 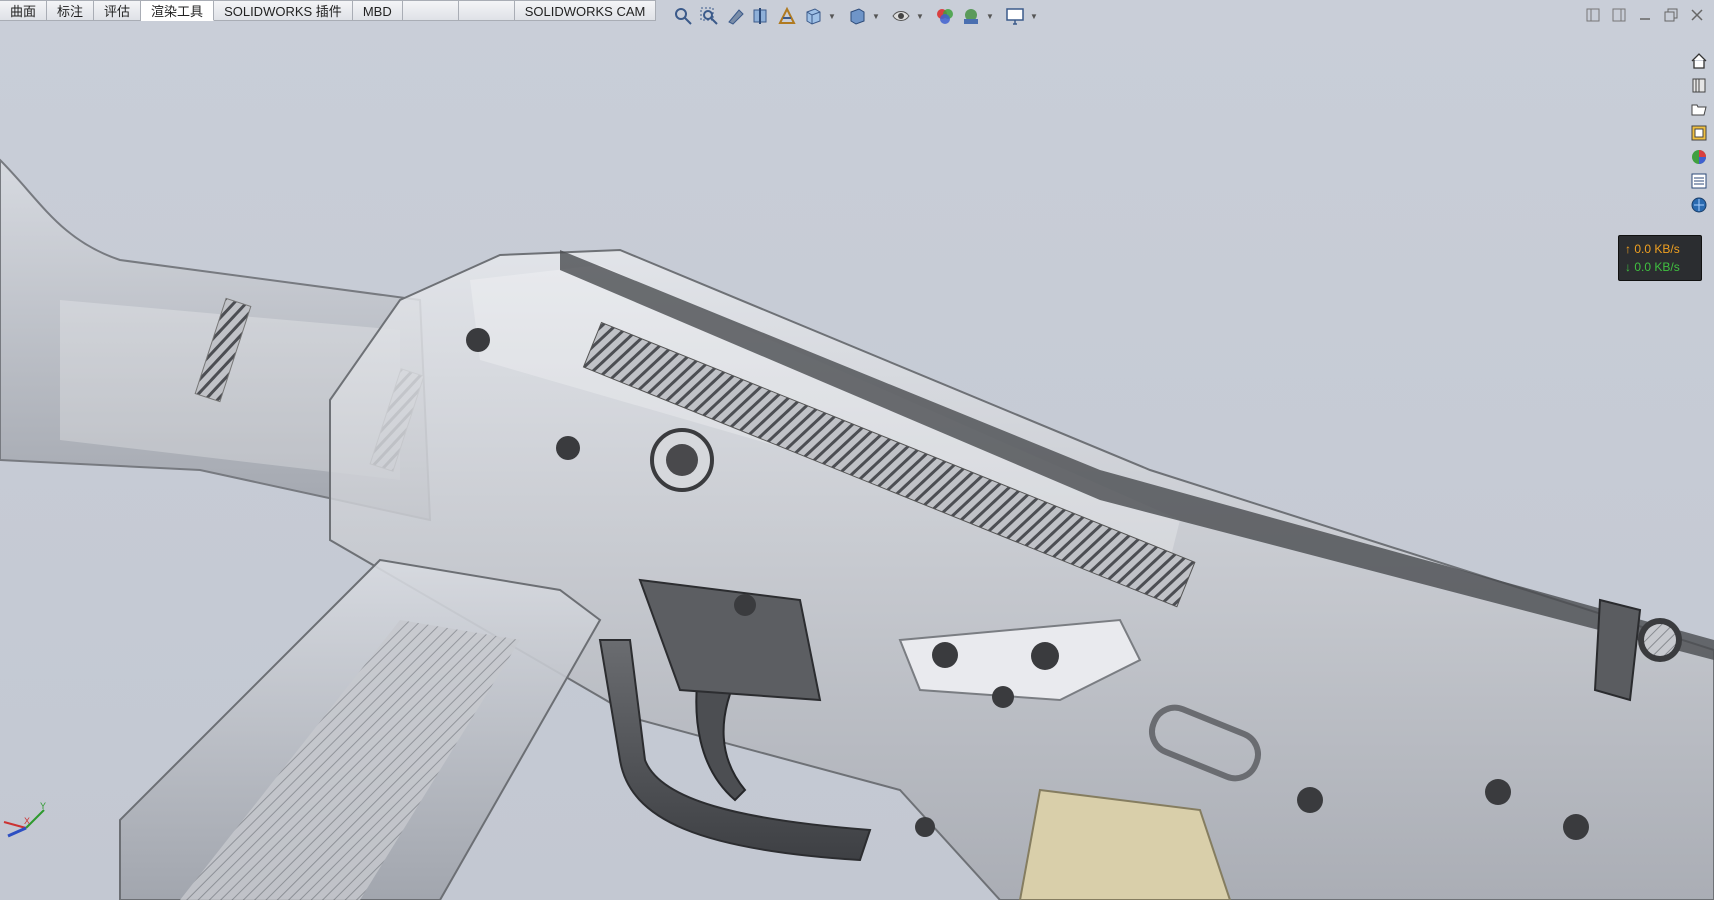 What do you see at coordinates (1697, 15) in the screenshot?
I see `close-icon` at bounding box center [1697, 15].